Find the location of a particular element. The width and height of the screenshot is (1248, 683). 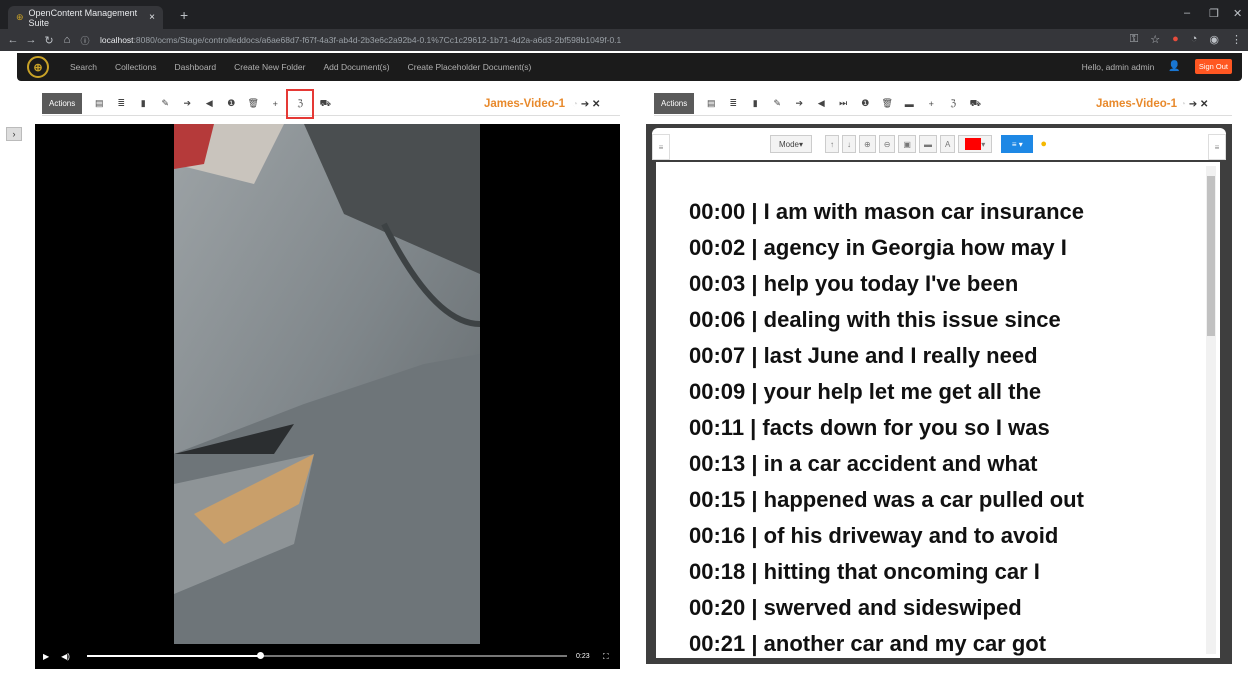

restore-icon: ❐ is located at coordinates (1214, 13).